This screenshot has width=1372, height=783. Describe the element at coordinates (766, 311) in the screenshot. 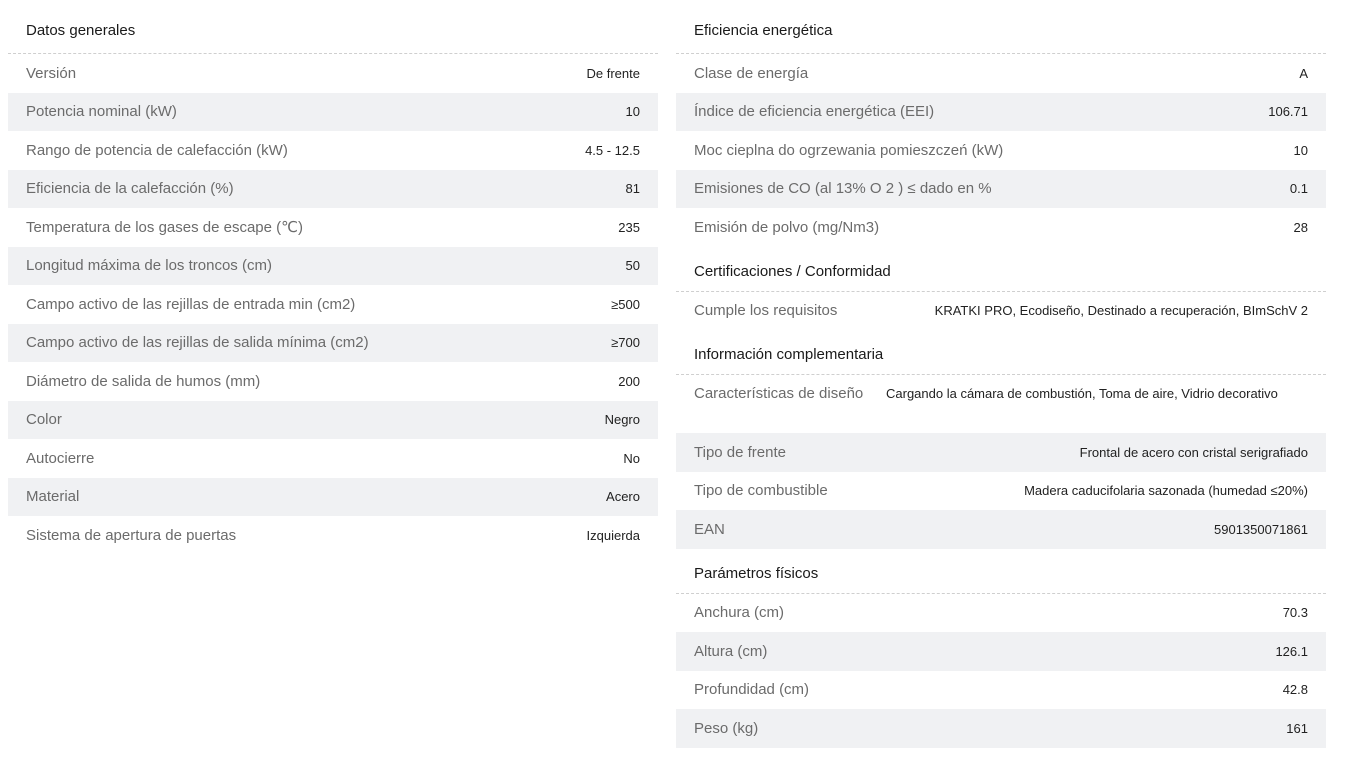

I see `spec-label: Cumple los requisitos` at that location.